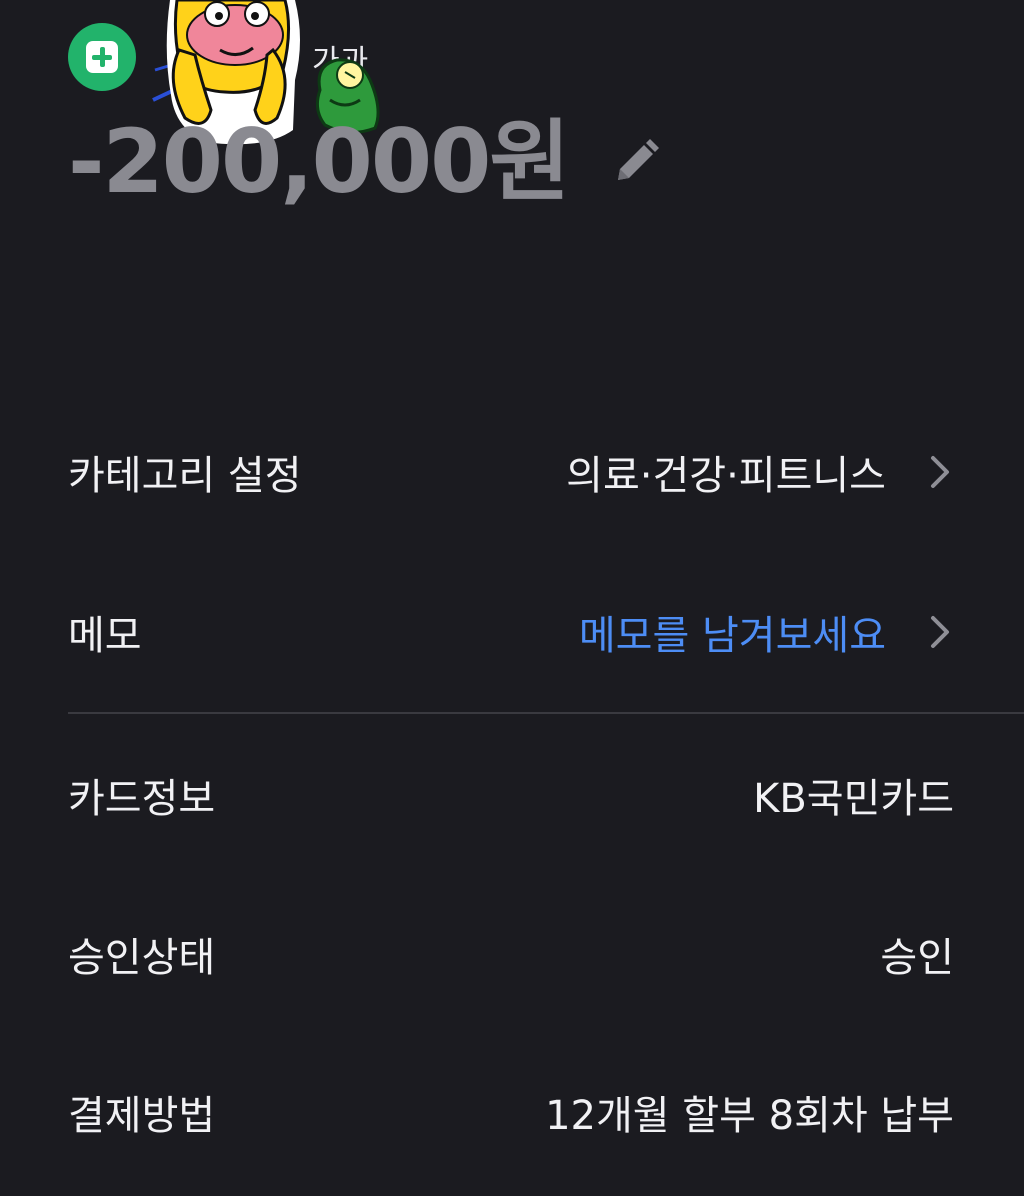 The image size is (1024, 1196). Describe the element at coordinates (546, 713) in the screenshot. I see `section-divider` at that location.